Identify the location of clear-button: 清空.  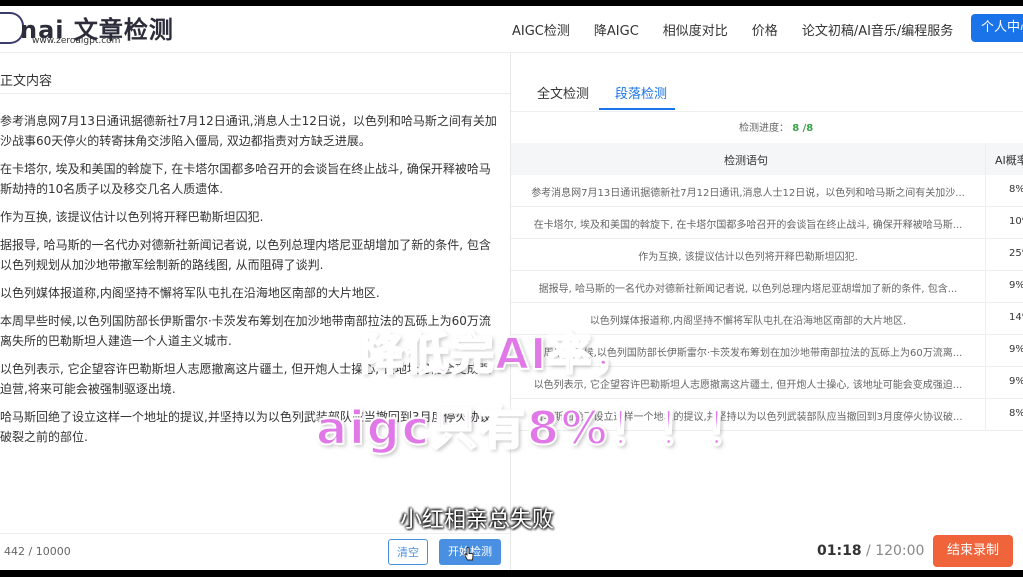
(408, 552).